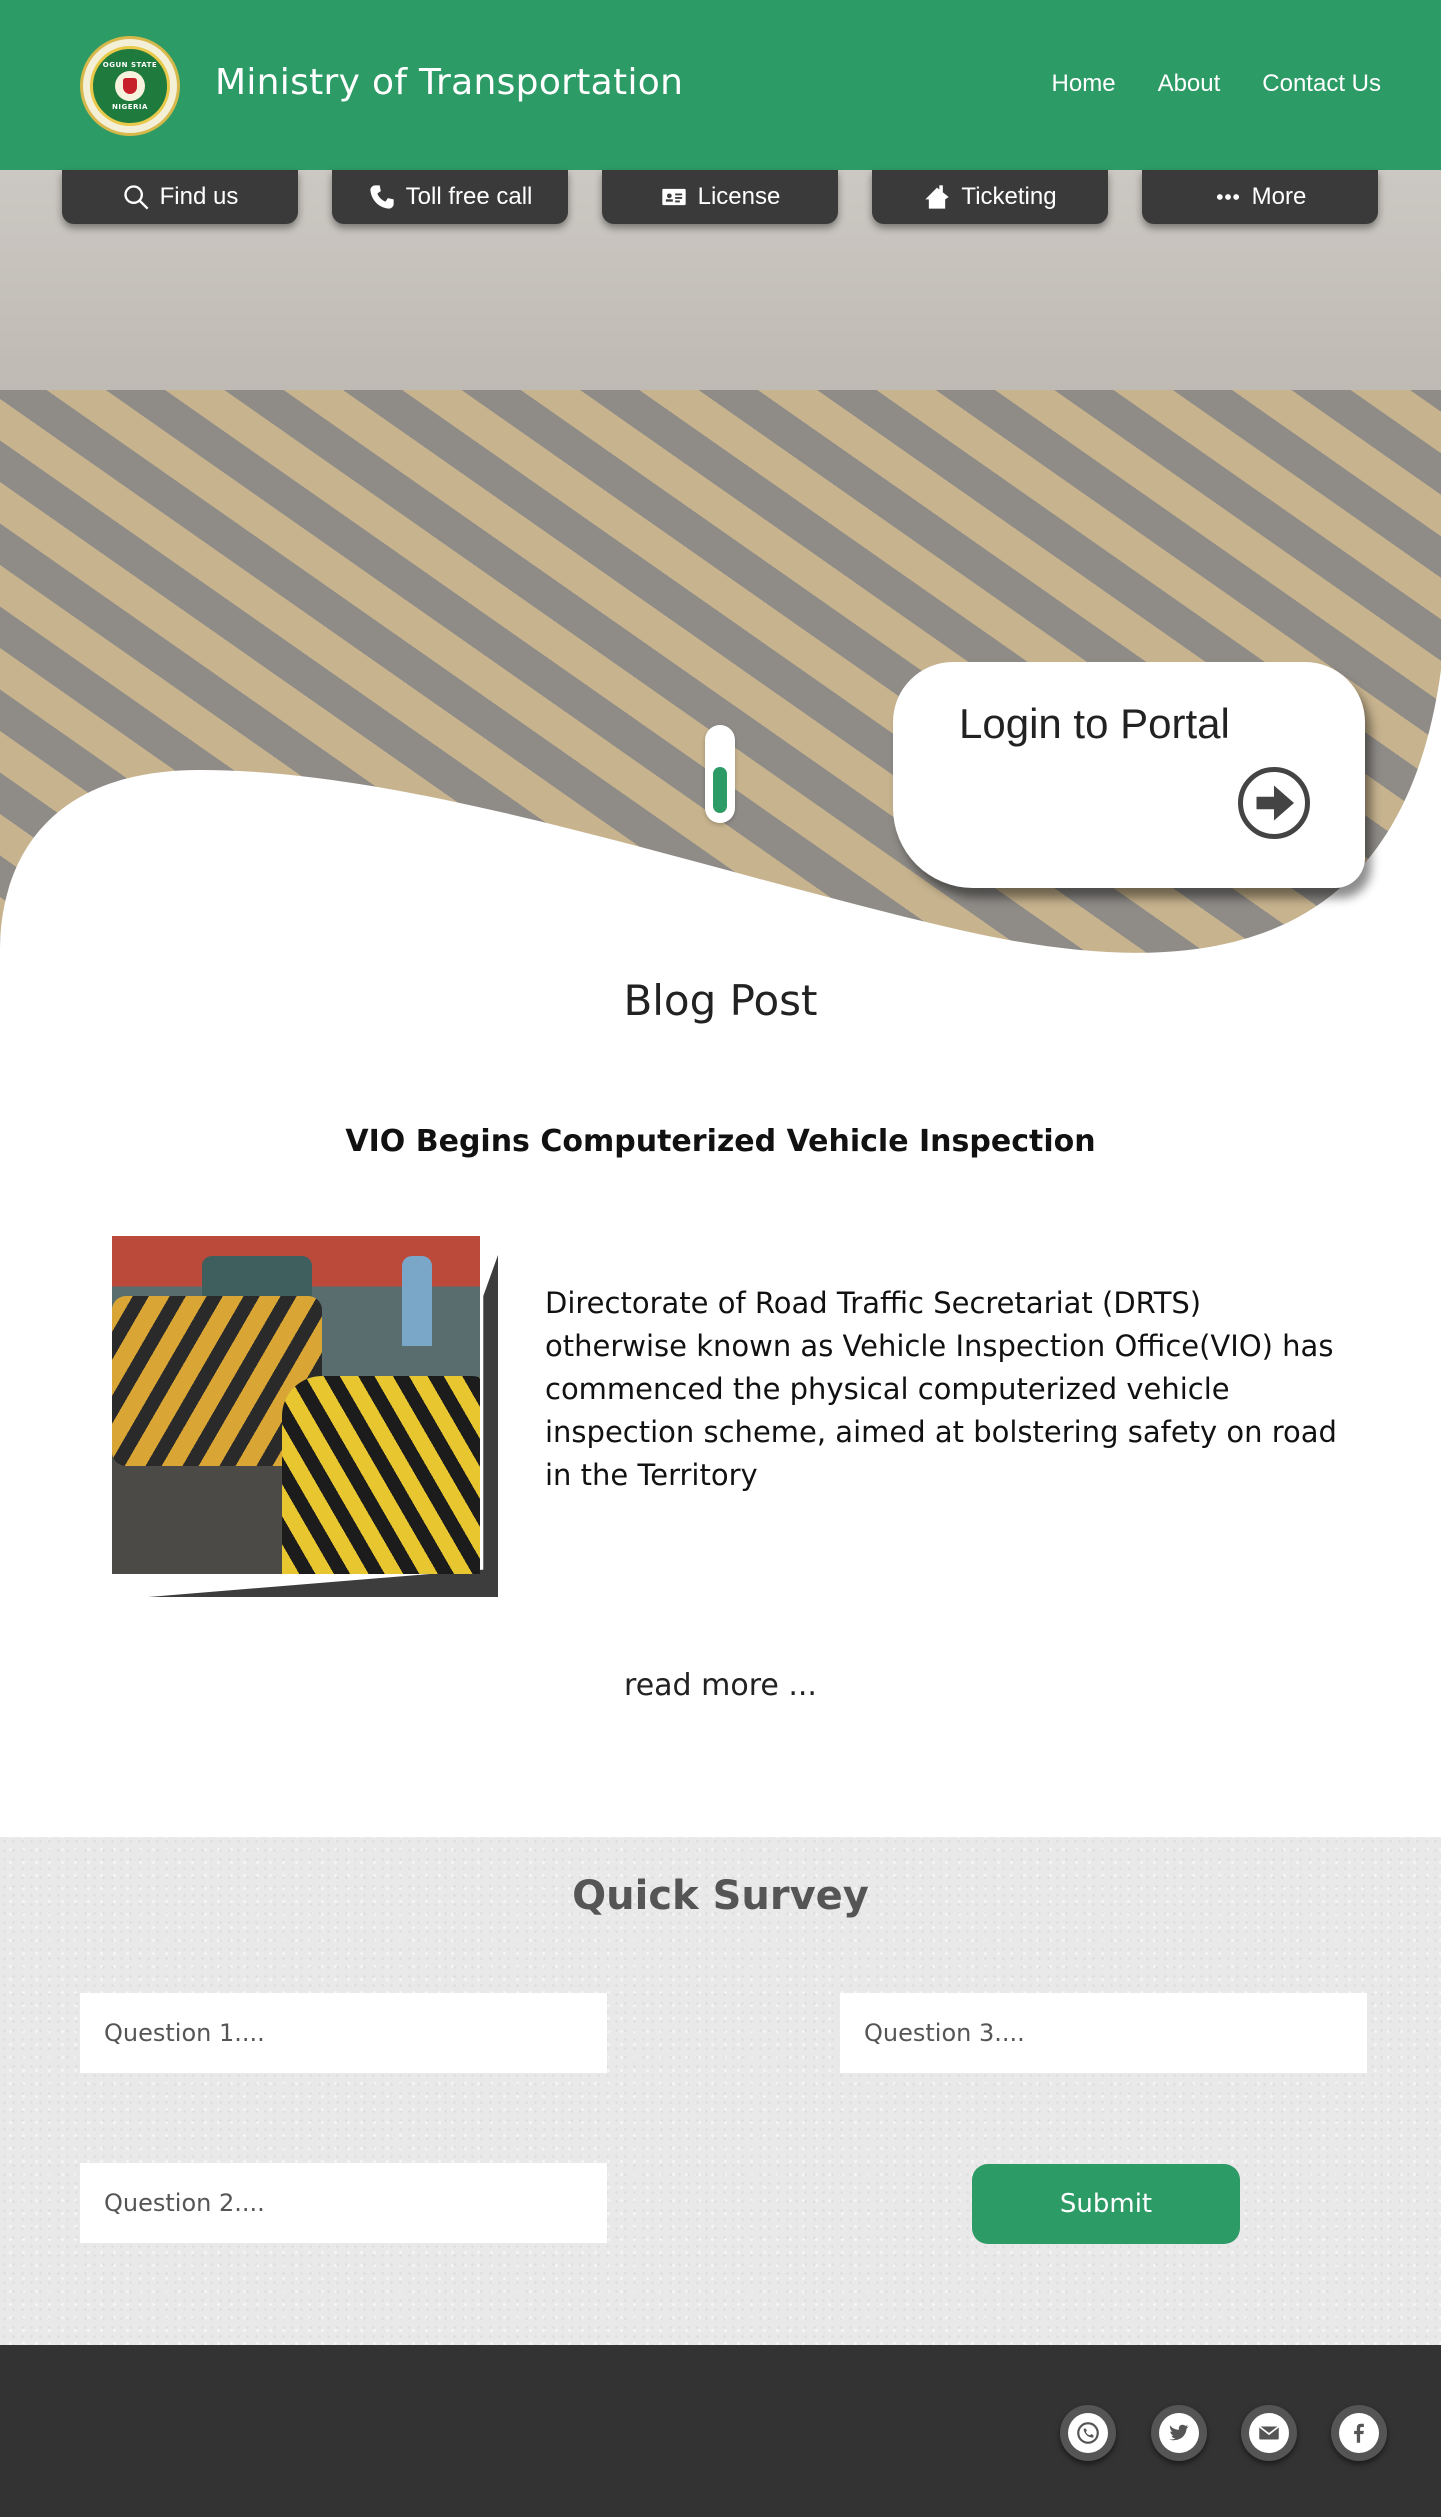 The image size is (1441, 2517). I want to click on email-link, so click(1269, 2433).